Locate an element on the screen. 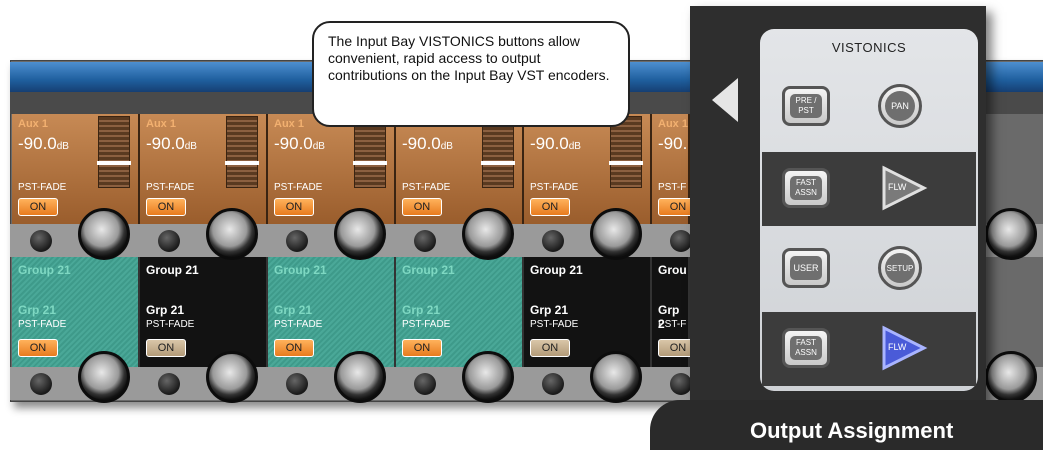 The height and width of the screenshot is (450, 1043). pan-label: PAN is located at coordinates (900, 106).